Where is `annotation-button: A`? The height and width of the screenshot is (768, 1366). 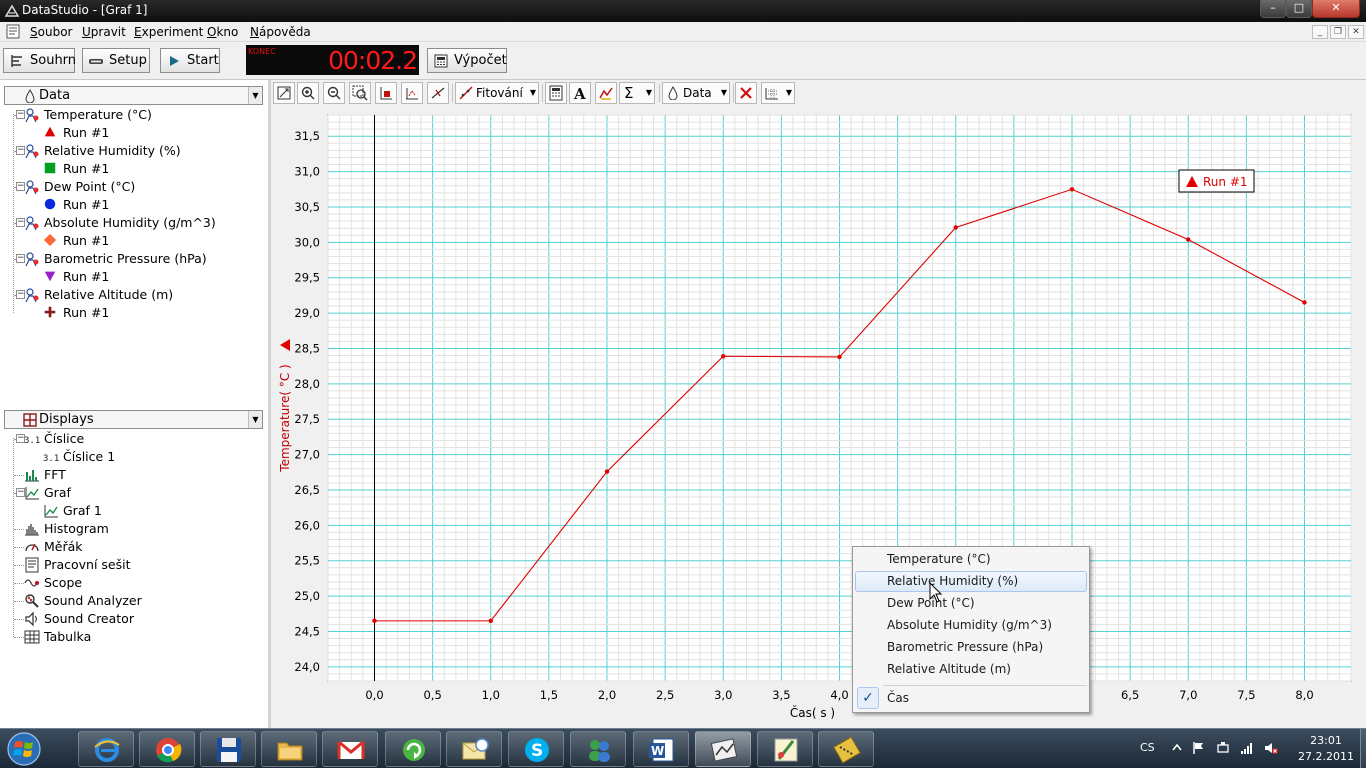 annotation-button: A is located at coordinates (580, 93).